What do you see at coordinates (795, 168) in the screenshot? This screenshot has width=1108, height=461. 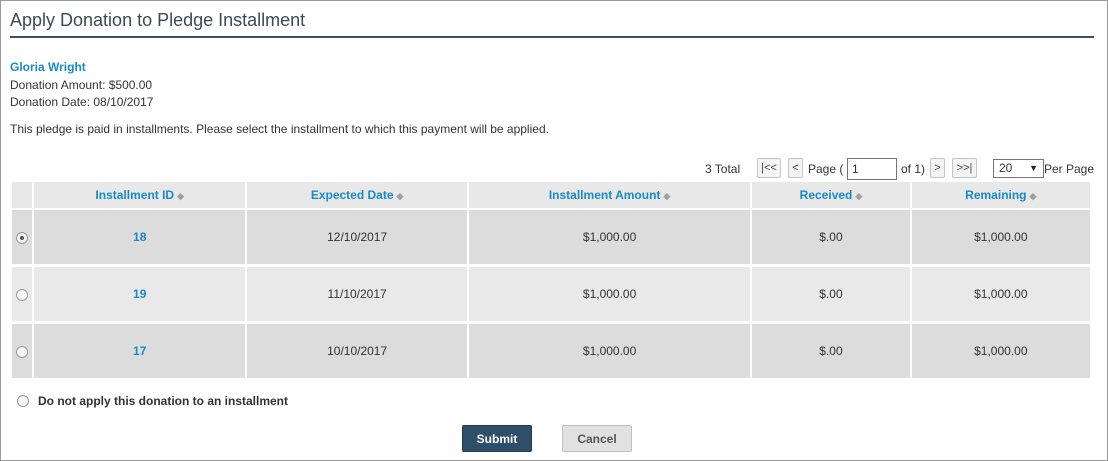 I see `prev-page-button: <` at bounding box center [795, 168].